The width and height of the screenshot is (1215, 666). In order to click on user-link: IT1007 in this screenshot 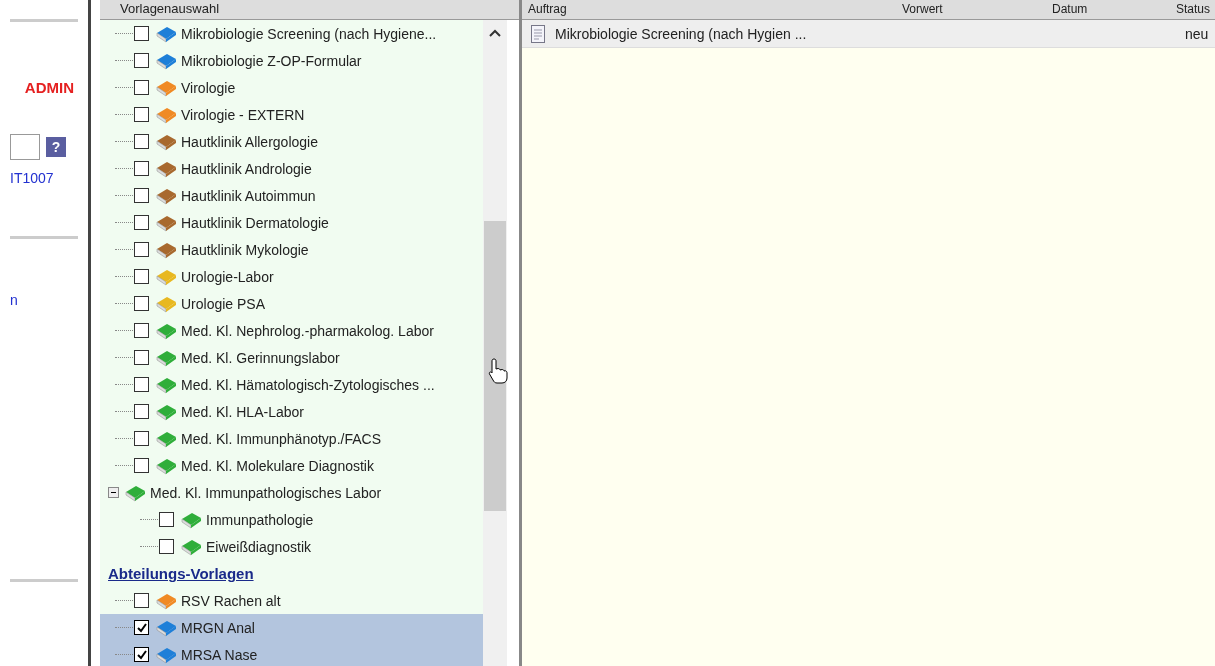, I will do `click(49, 178)`.